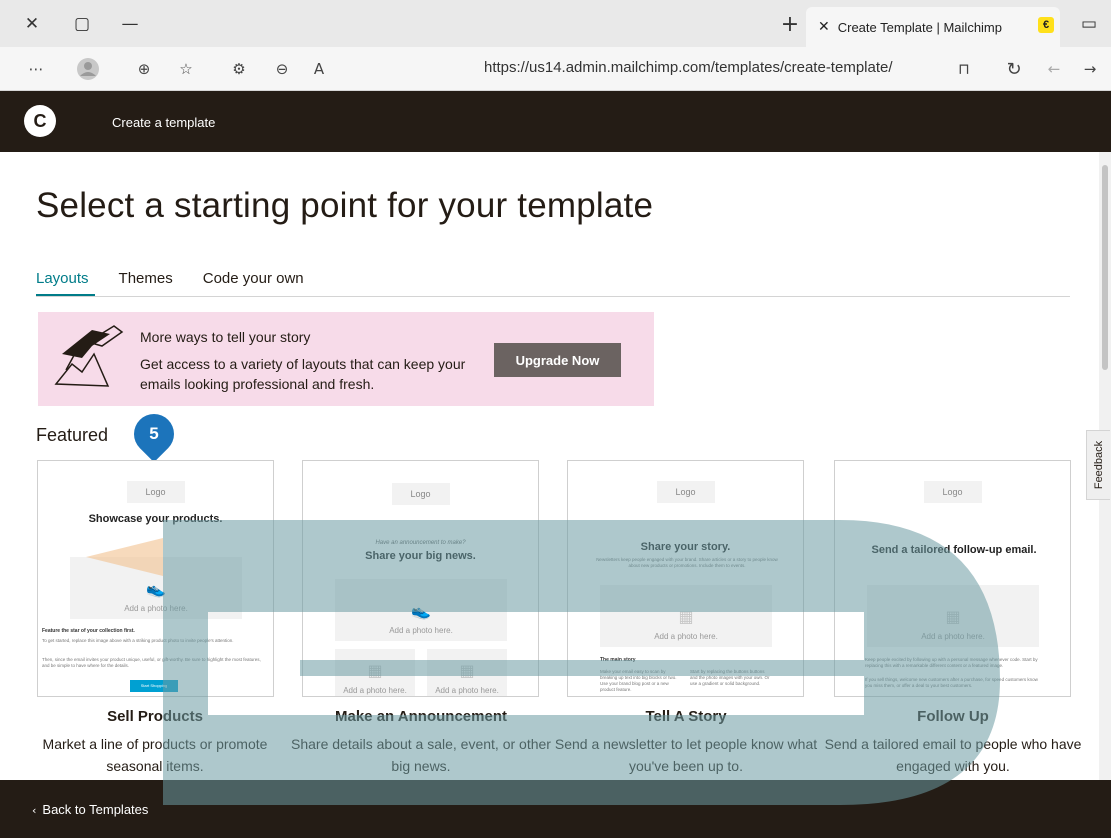 The image size is (1111, 838). Describe the element at coordinates (953, 716) in the screenshot. I see `card-title-follow-up: Follow Up` at that location.